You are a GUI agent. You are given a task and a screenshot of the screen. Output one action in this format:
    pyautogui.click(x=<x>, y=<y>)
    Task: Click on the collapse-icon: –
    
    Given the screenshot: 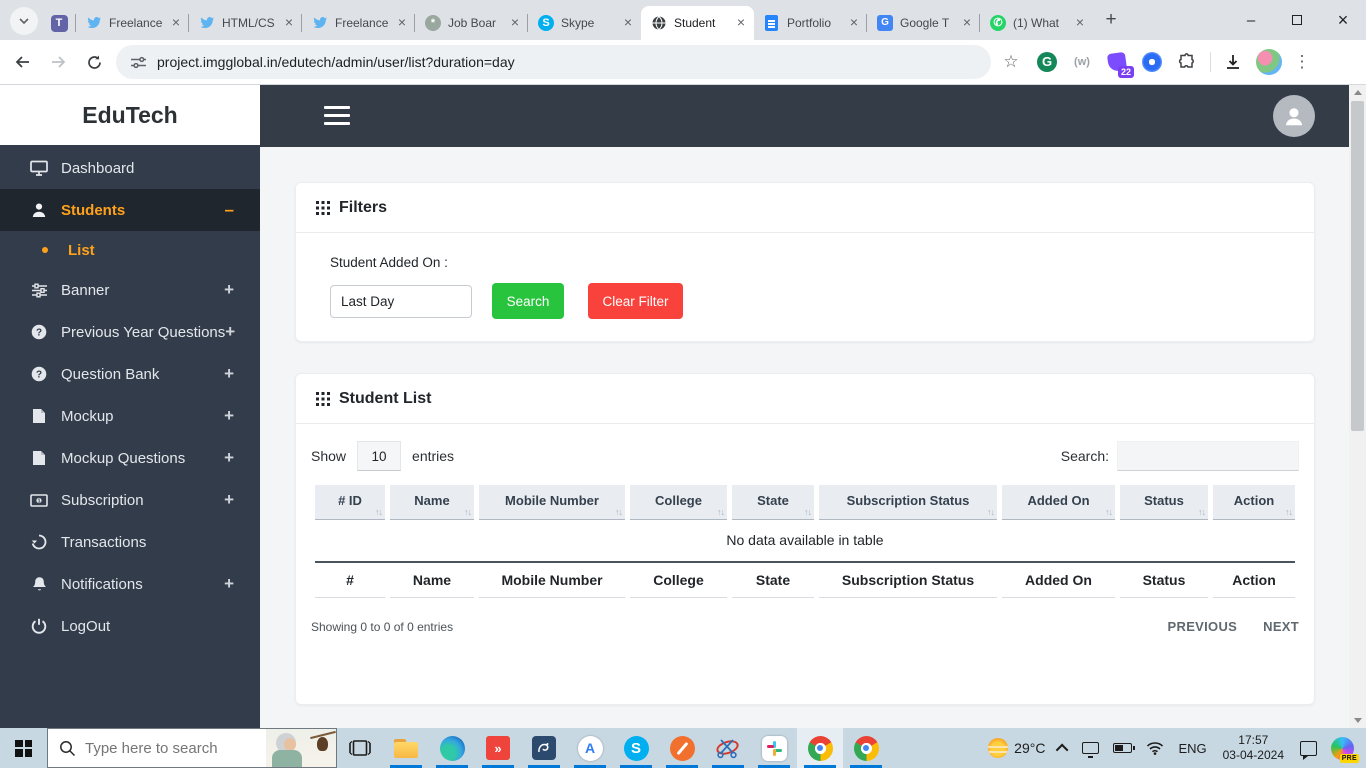 What is the action you would take?
    pyautogui.click(x=229, y=210)
    